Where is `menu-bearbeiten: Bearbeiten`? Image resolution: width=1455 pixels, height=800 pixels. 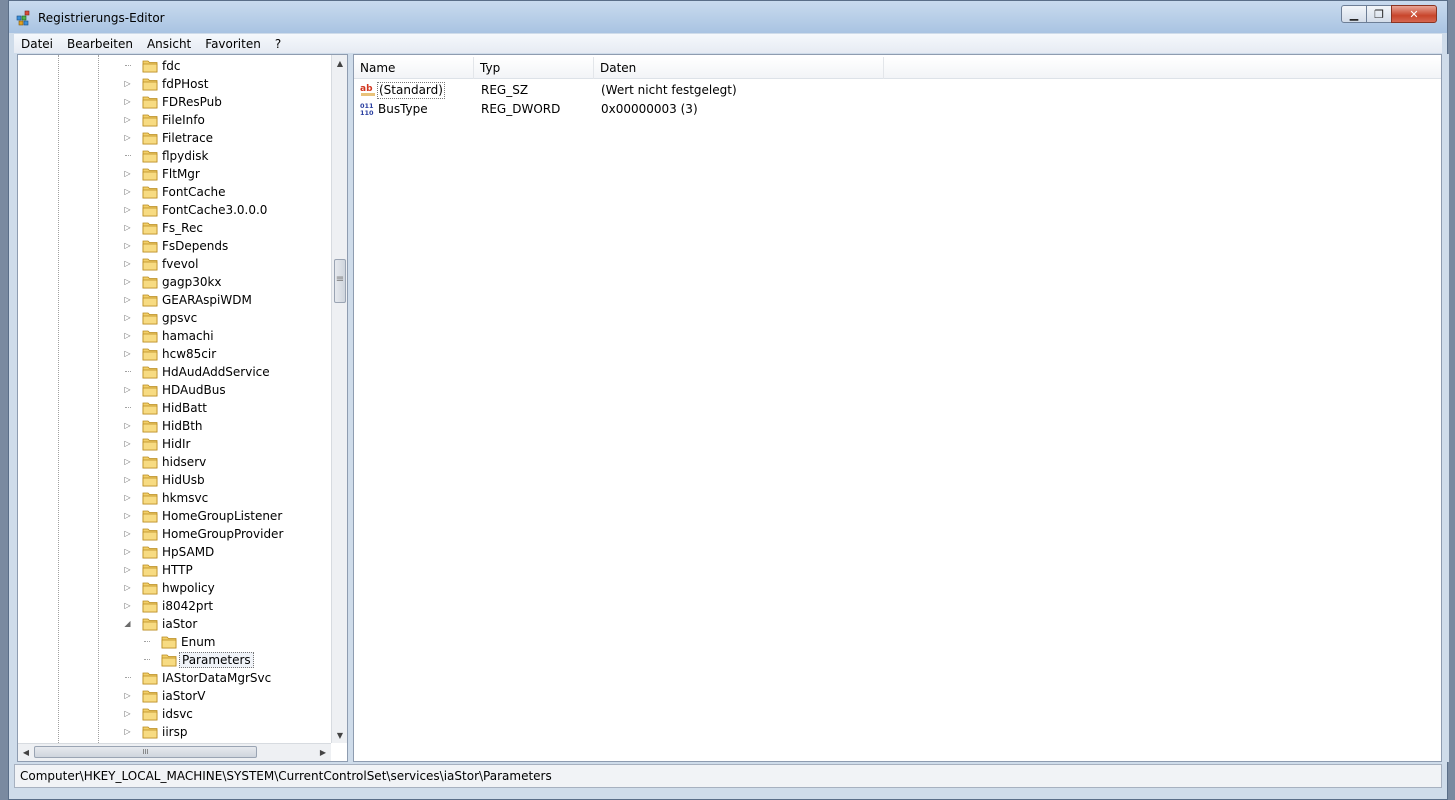
menu-bearbeiten: Bearbeiten is located at coordinates (100, 44).